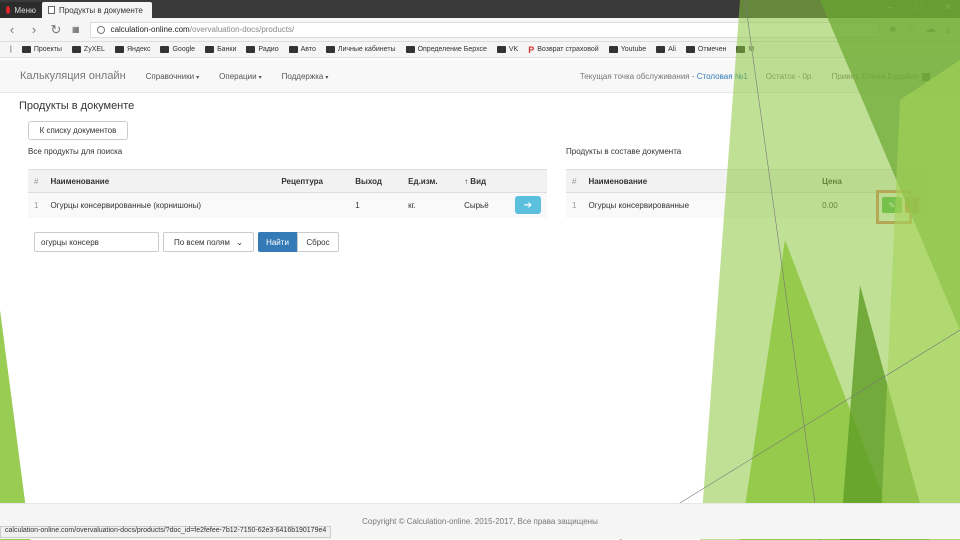  I want to click on bookmark-item: Личные кабинеты, so click(360, 49).